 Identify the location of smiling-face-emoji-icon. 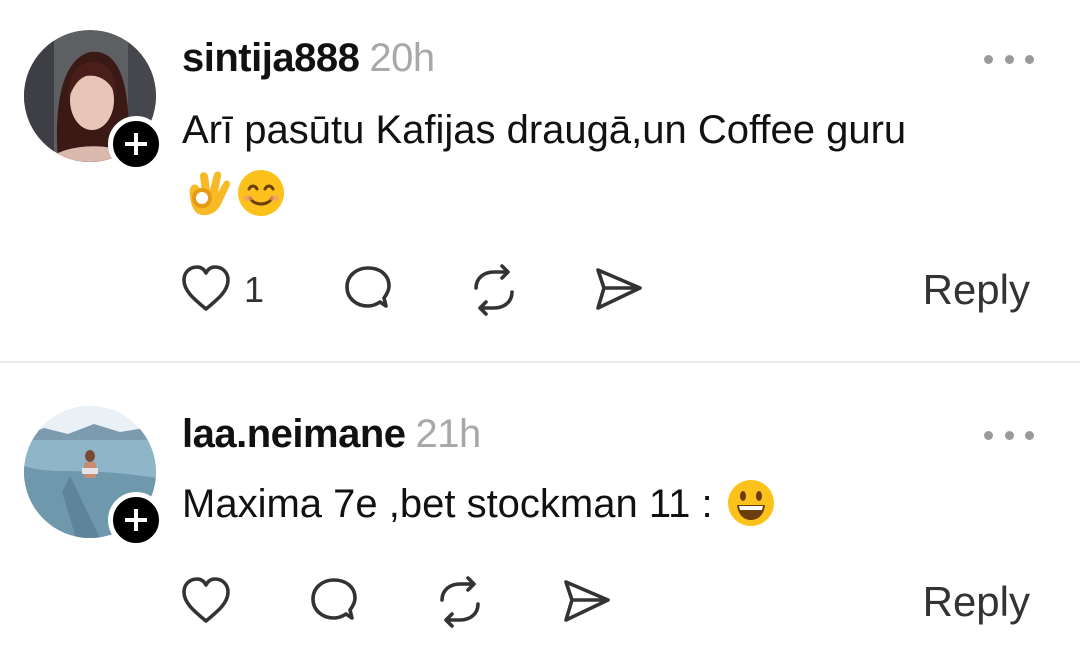
(261, 193).